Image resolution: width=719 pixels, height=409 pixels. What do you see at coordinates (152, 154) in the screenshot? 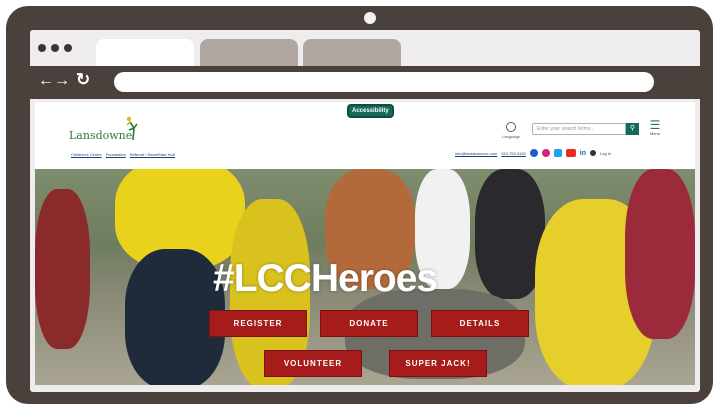
I see `sublink-referral: Referral / SmartStart Hub` at bounding box center [152, 154].